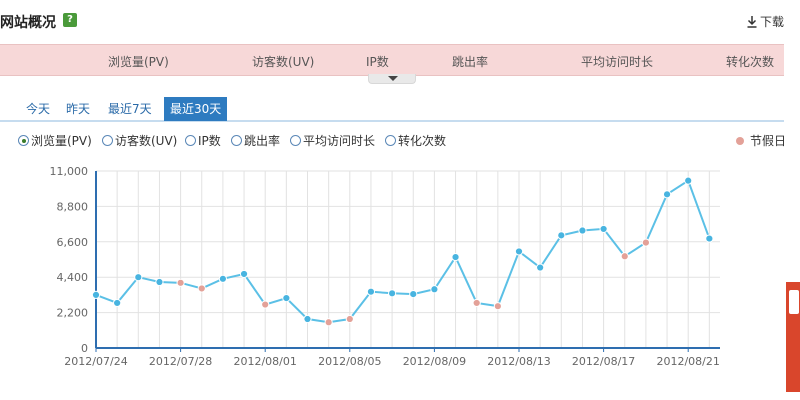  Describe the element at coordinates (283, 61) in the screenshot. I see `metric-uv: 访客数(UV)` at that location.